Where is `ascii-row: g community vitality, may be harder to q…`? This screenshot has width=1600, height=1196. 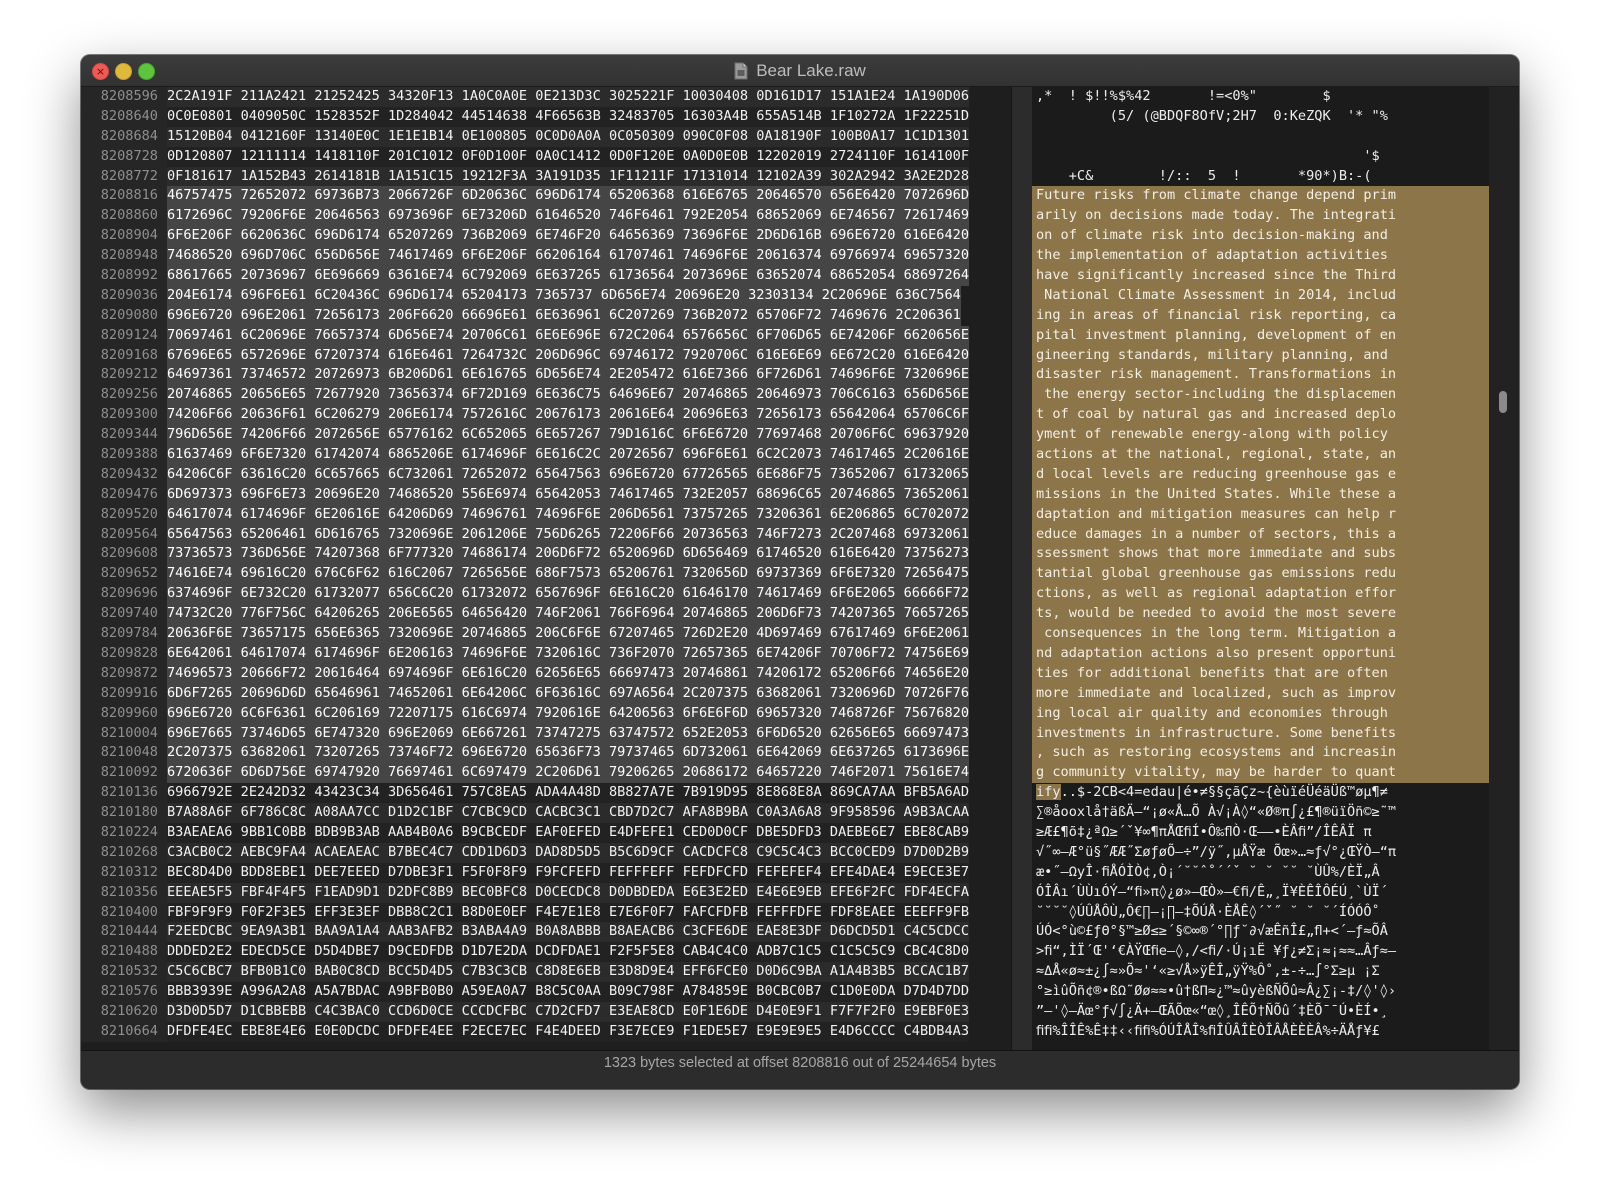 ascii-row: g community vitality, may be harder to q… is located at coordinates (1260, 773).